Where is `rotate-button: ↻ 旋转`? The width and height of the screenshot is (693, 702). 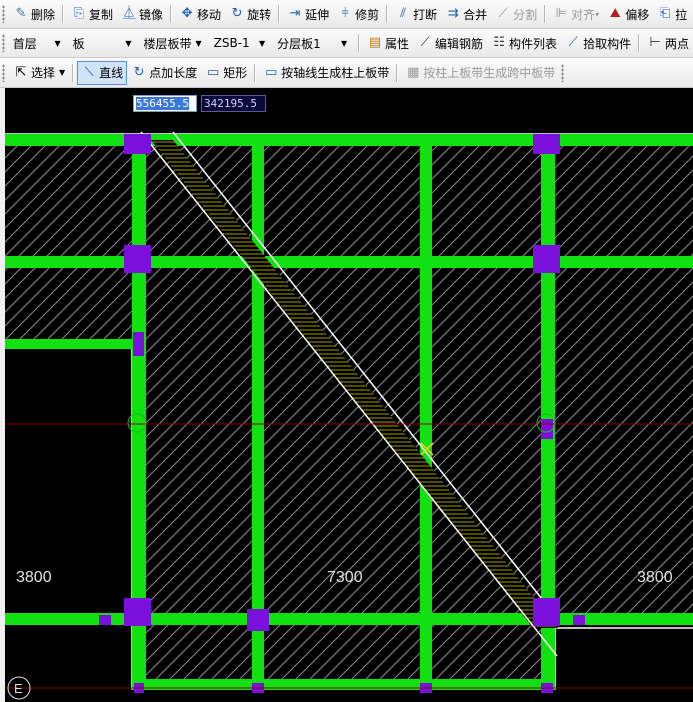 rotate-button: ↻ 旋转 is located at coordinates (250, 14).